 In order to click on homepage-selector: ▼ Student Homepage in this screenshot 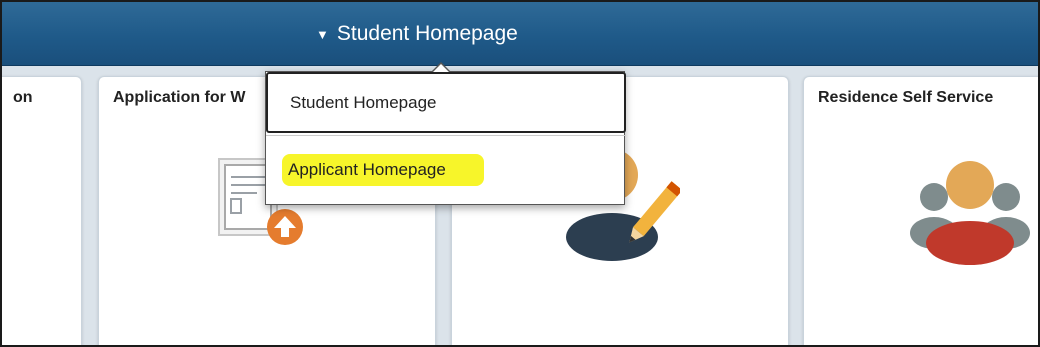, I will do `click(417, 34)`.